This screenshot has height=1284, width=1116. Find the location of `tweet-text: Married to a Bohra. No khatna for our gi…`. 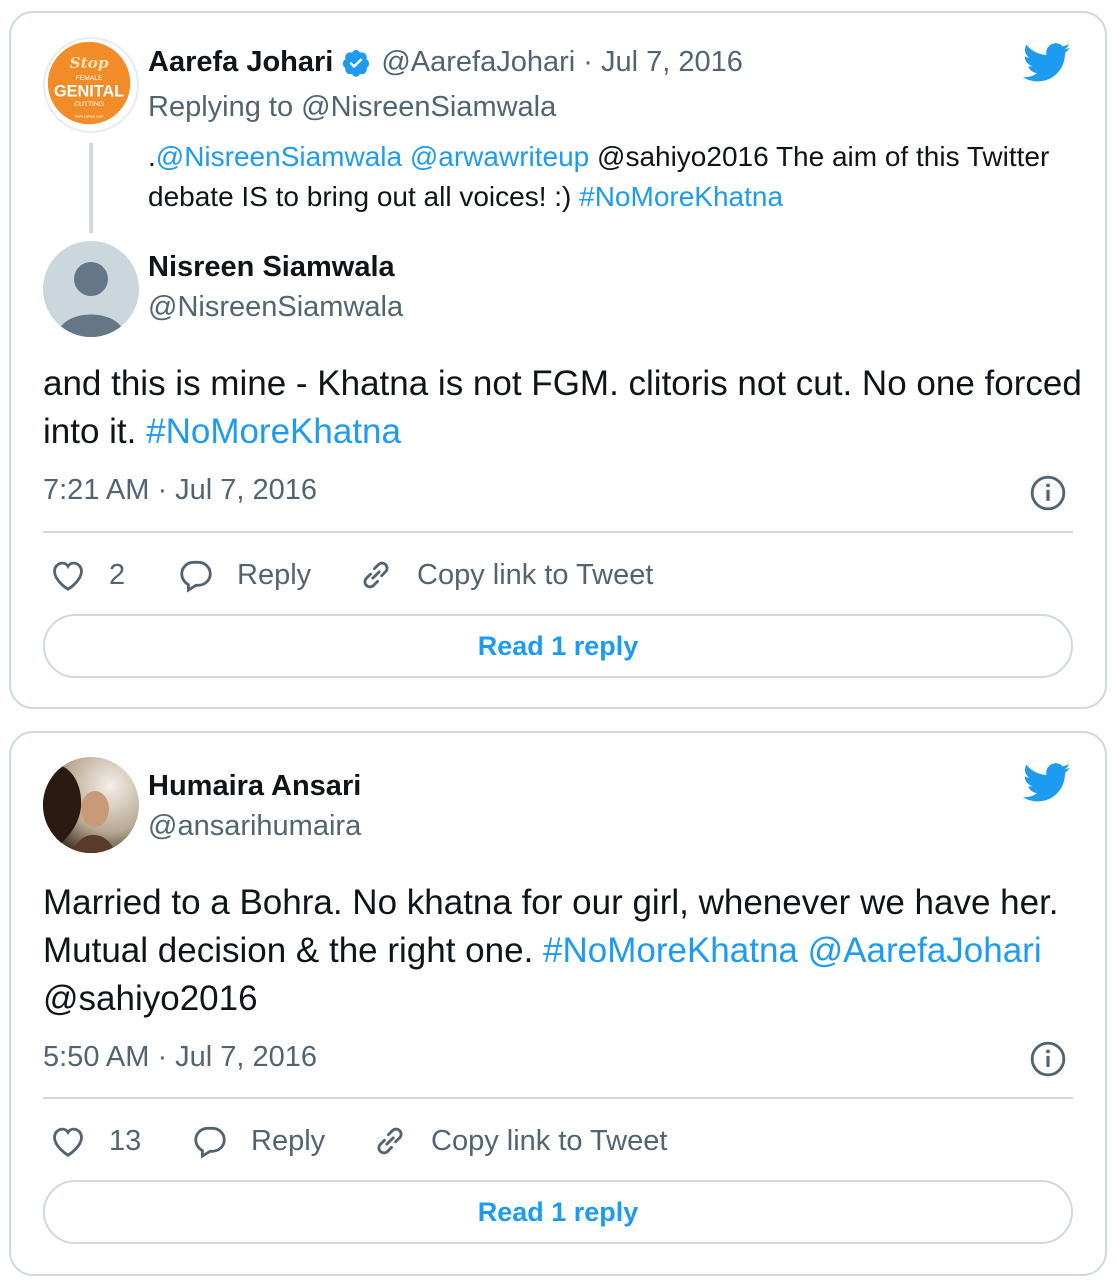

tweet-text: Married to a Bohra. No khatna for our gi… is located at coordinates (563, 951).